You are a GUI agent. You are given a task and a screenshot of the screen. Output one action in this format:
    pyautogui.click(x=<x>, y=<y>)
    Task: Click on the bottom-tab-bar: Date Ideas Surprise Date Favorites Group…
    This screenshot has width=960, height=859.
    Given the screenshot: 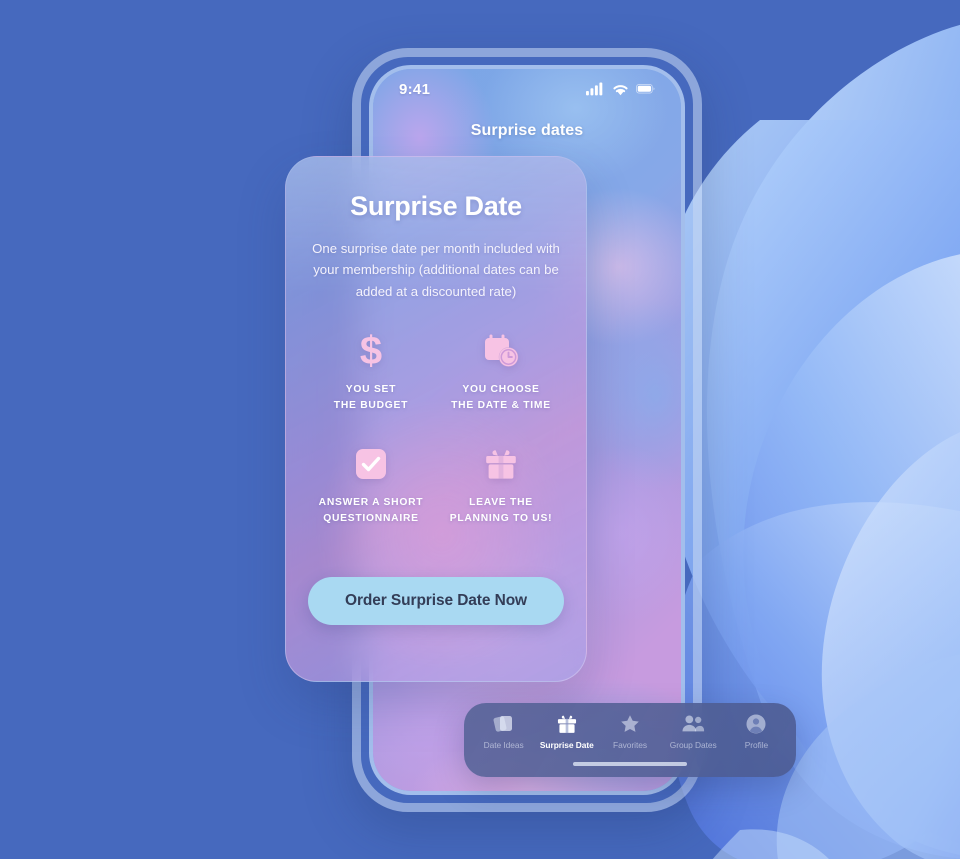 What is the action you would take?
    pyautogui.click(x=630, y=740)
    